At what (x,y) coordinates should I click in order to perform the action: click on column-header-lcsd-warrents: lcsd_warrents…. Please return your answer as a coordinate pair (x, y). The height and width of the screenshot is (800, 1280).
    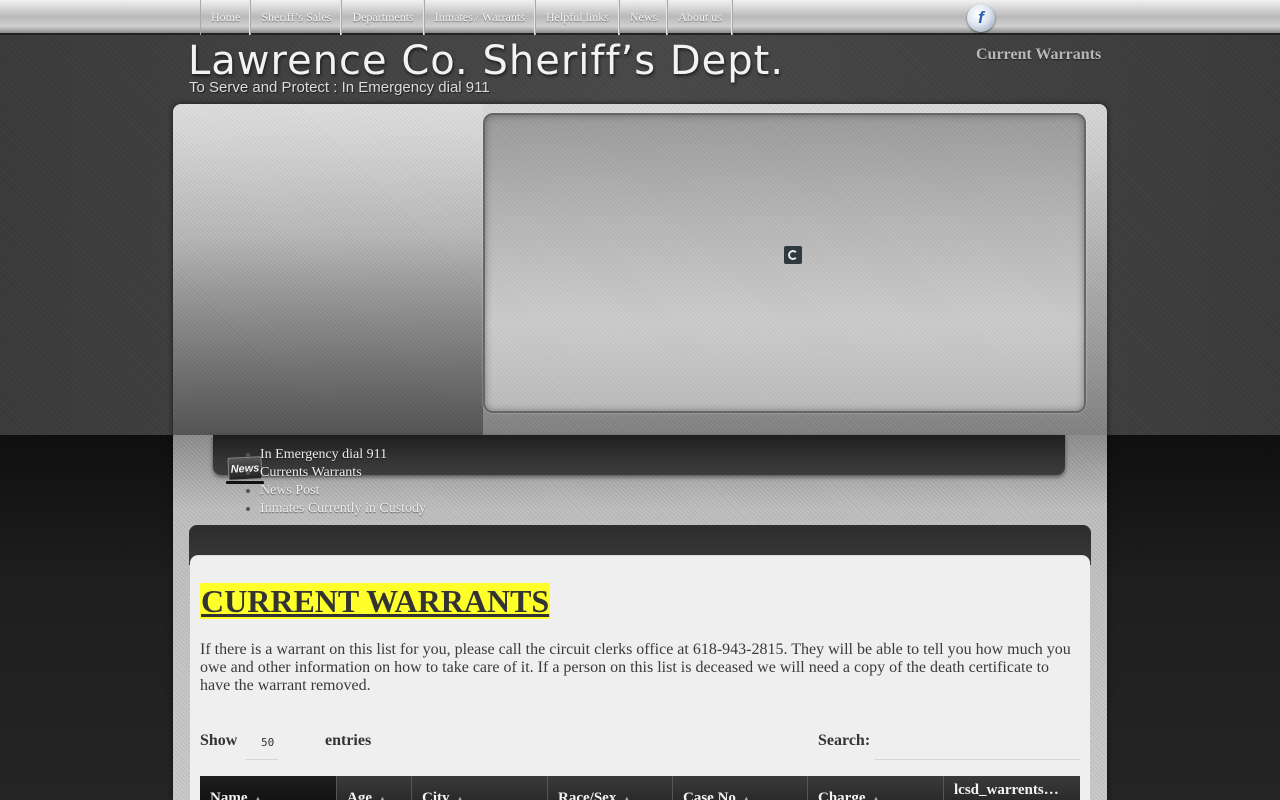
    Looking at the image, I should click on (1012, 788).